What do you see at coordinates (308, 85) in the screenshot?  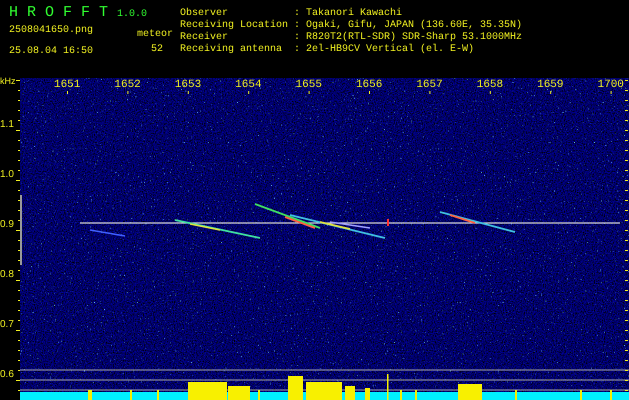 I see `time-label: 1655` at bounding box center [308, 85].